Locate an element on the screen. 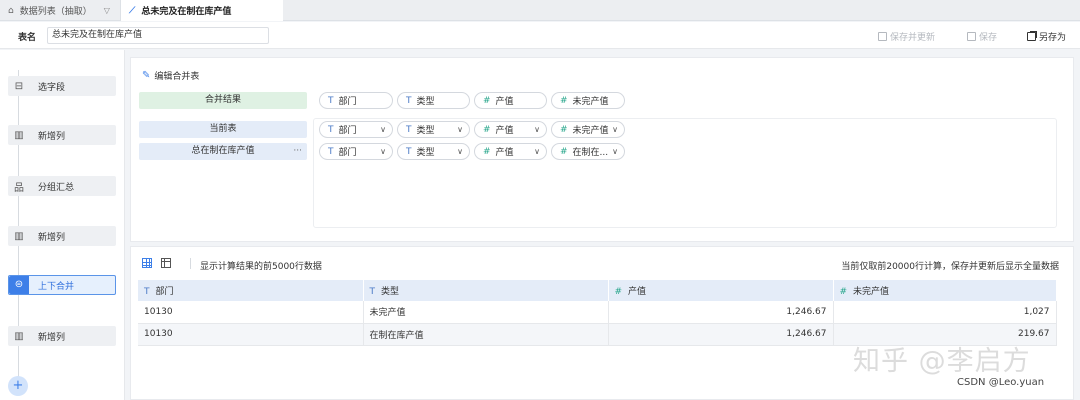 The image size is (1080, 400). save-as-button: 另存为 is located at coordinates (1046, 36).